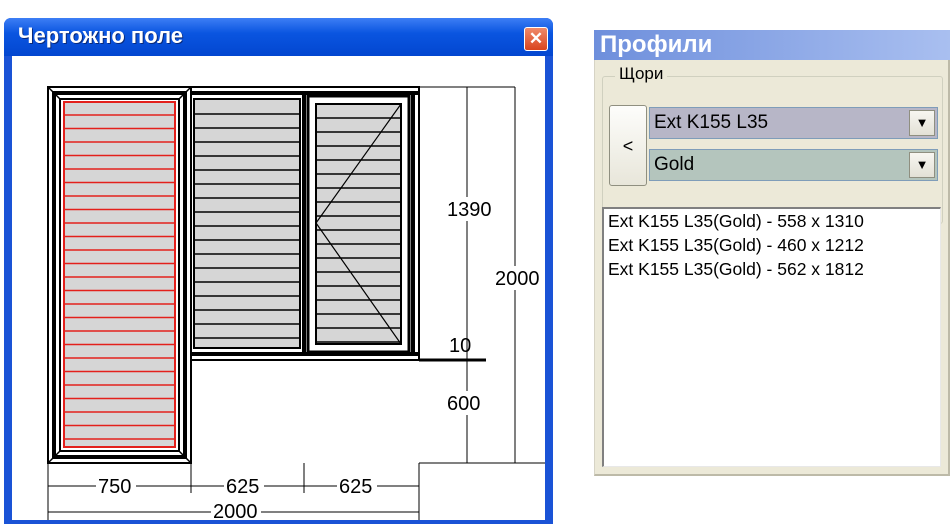 The width and height of the screenshot is (951, 526). What do you see at coordinates (358, 224) in the screenshot?
I see `right-sash` at bounding box center [358, 224].